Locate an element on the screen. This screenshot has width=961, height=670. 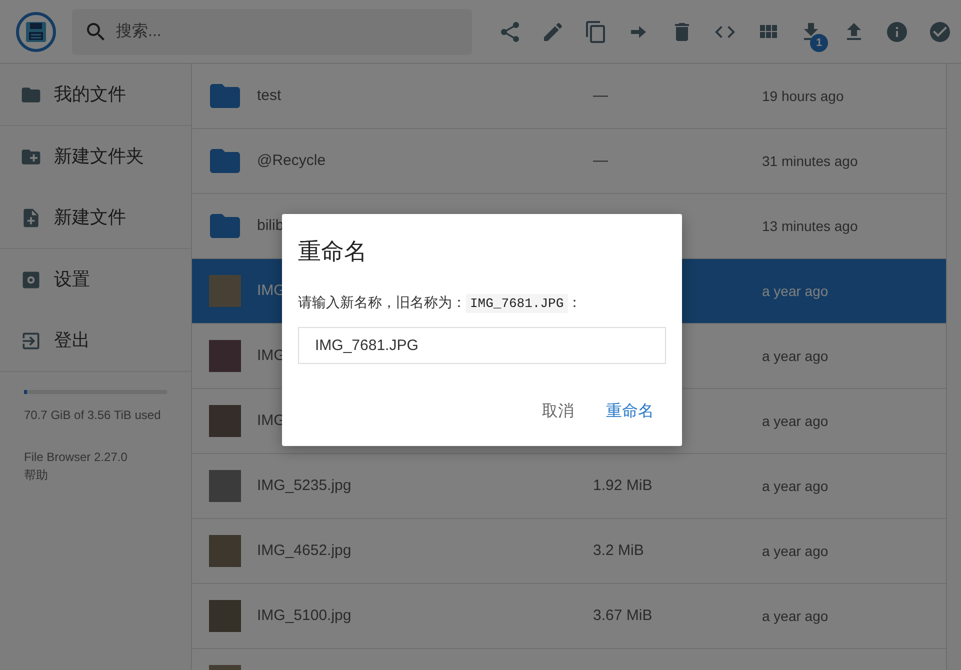
file-modified-time: 13 minutes ago is located at coordinates (810, 226).